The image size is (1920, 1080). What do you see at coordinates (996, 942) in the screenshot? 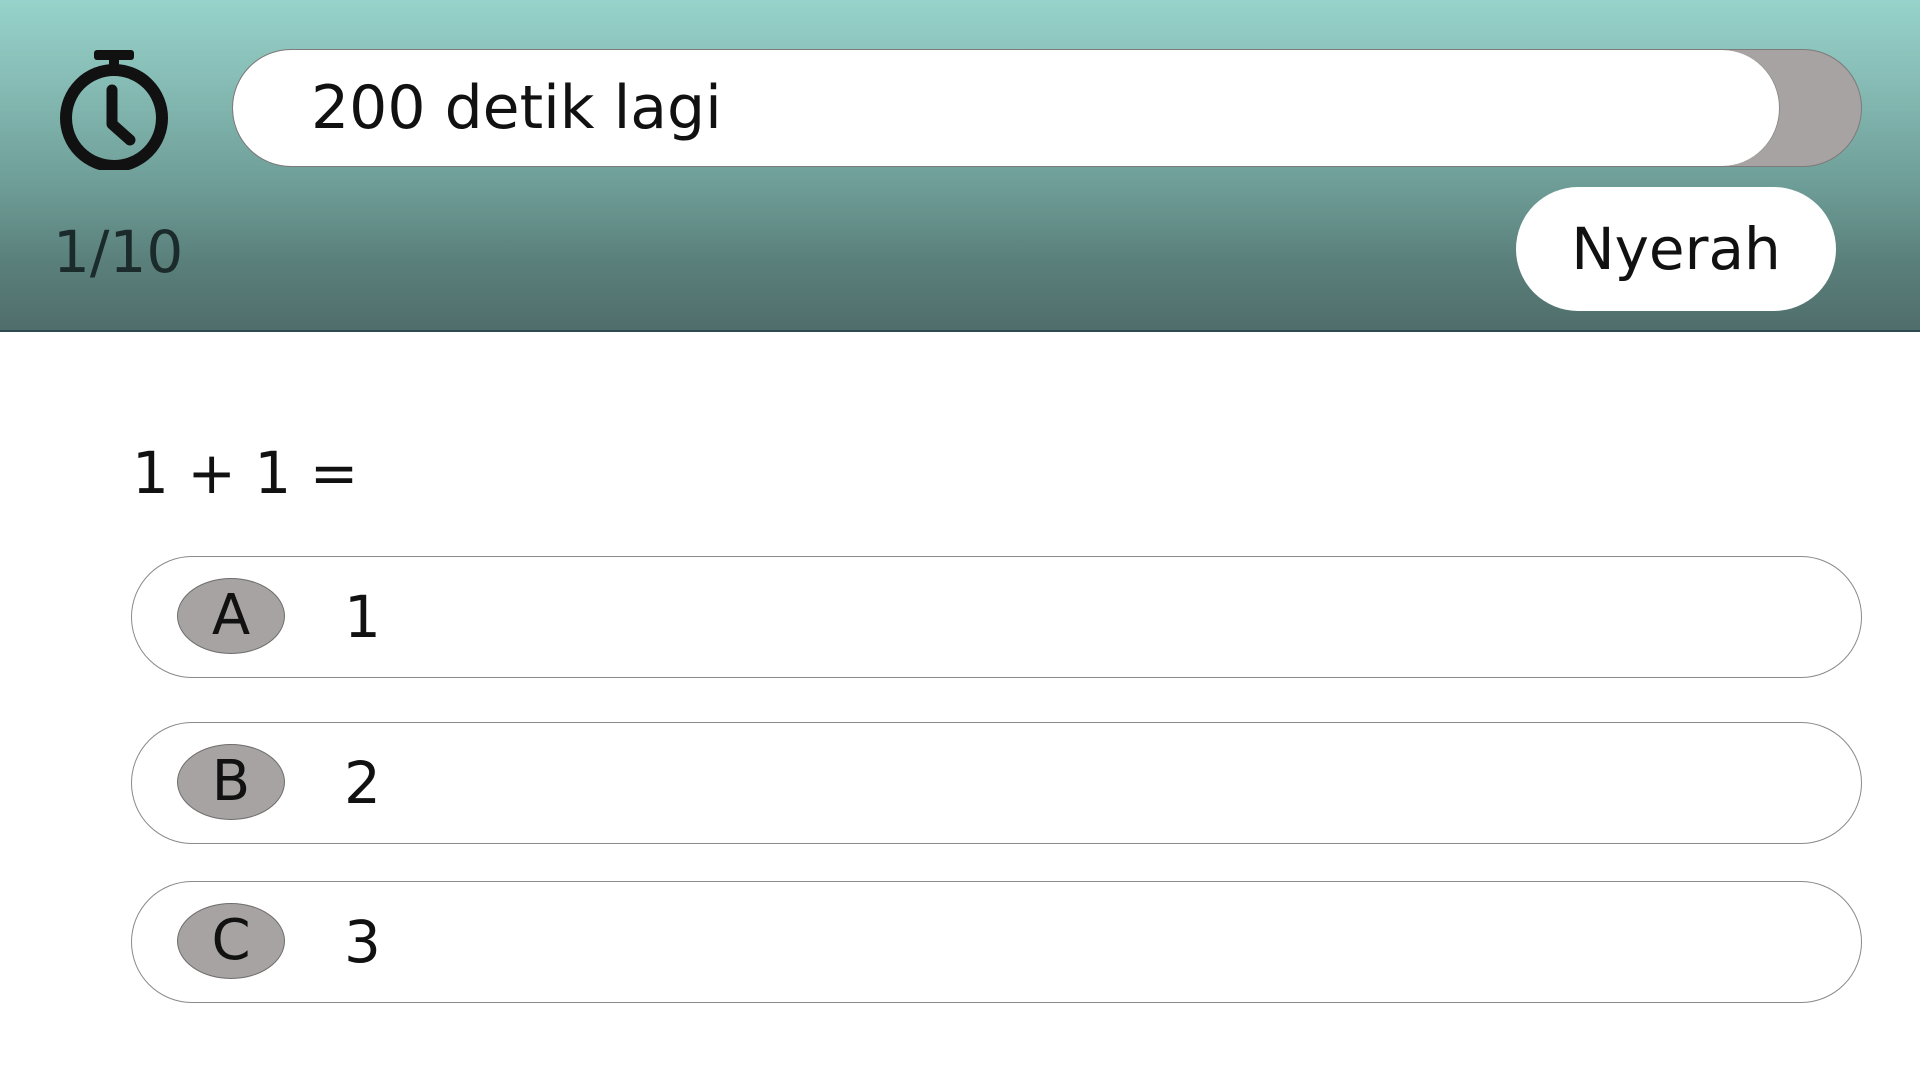
I see `answer-option-c: C 3` at bounding box center [996, 942].